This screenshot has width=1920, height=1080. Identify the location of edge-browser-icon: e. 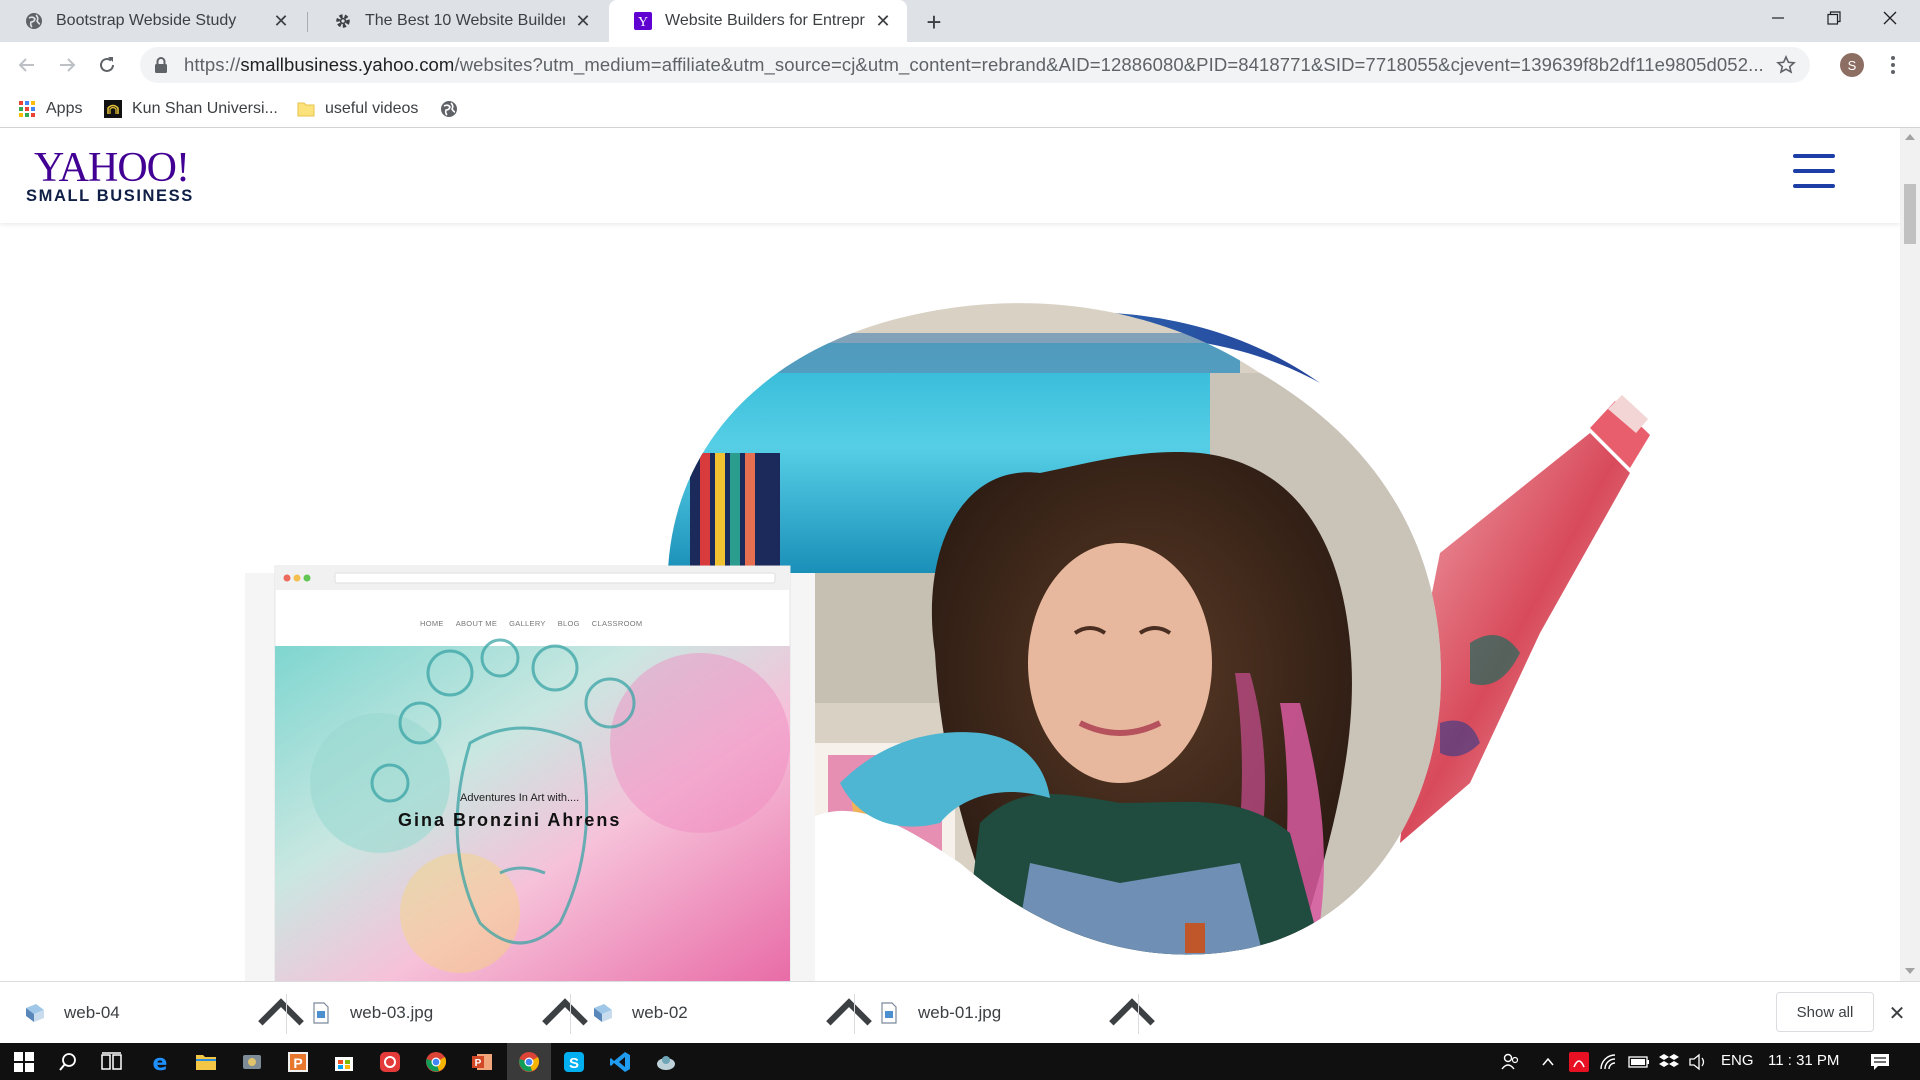
(160, 1062).